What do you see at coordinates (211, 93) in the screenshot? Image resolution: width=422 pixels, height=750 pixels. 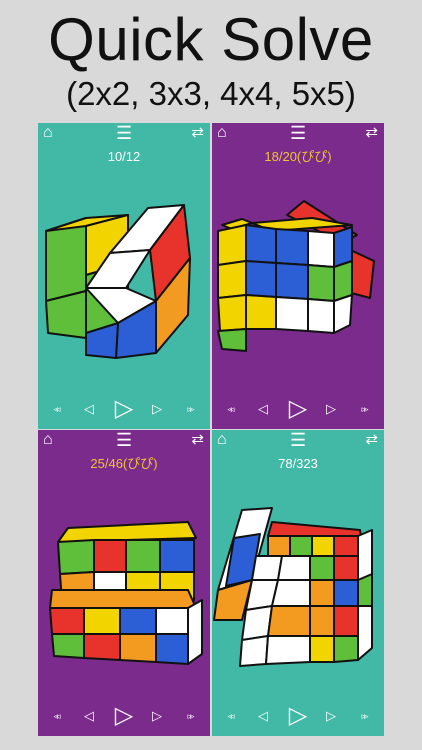 I see `page-subtitle: (2x2, 3x3, 4x4, 5x5)` at bounding box center [211, 93].